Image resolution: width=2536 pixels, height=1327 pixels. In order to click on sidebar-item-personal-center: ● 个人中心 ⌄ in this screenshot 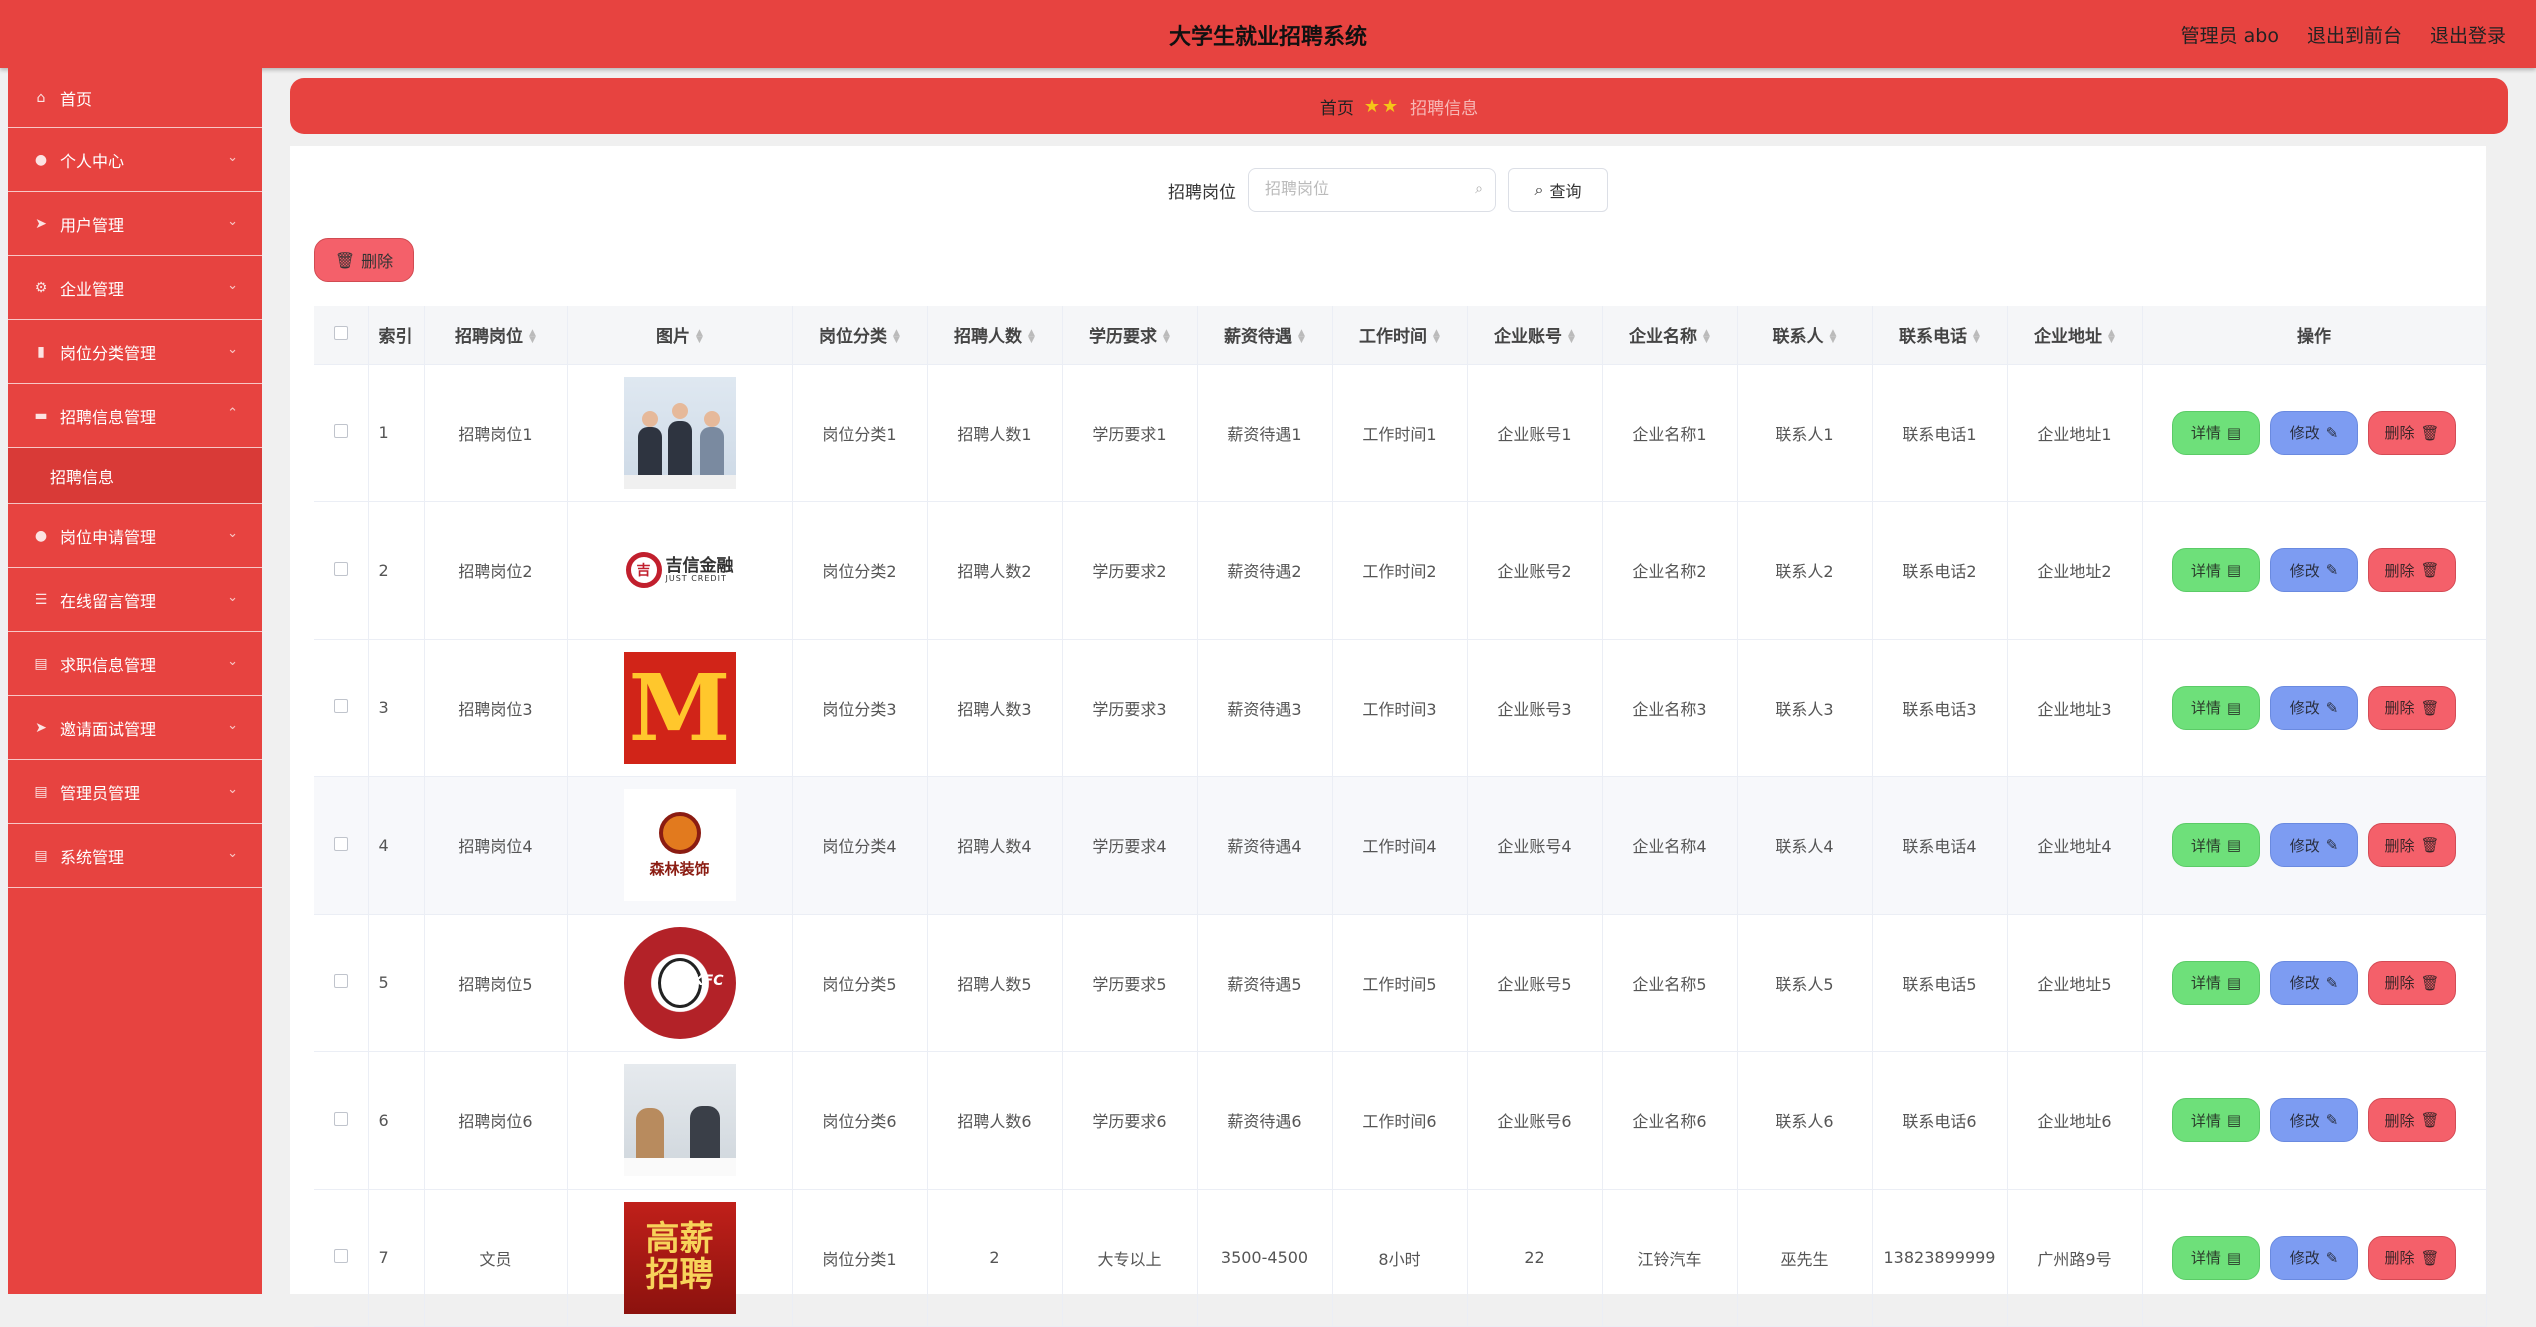, I will do `click(135, 160)`.